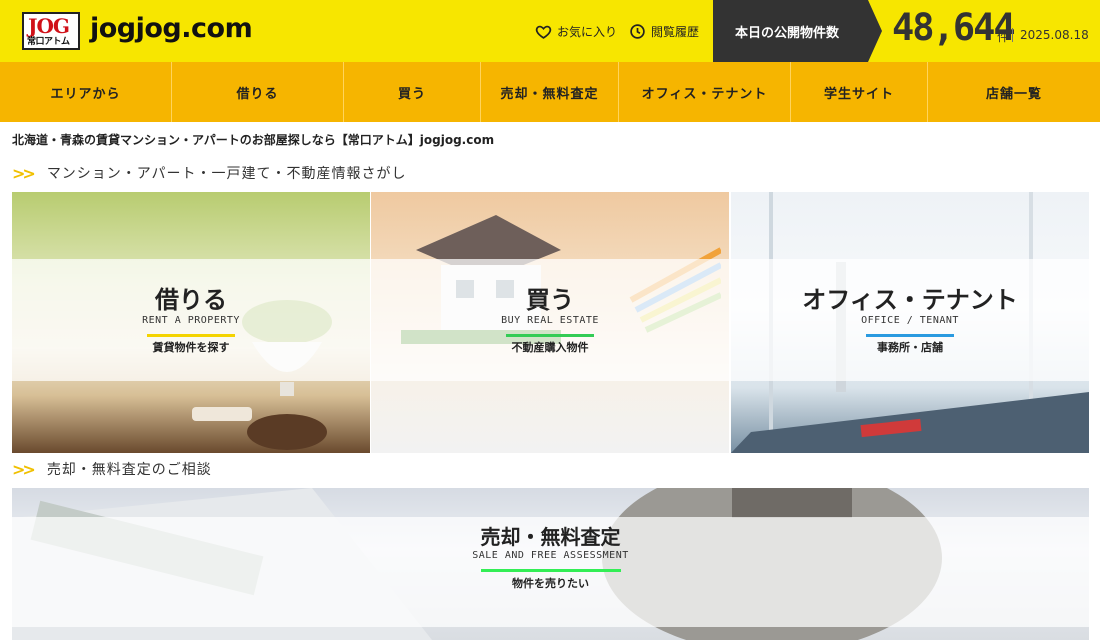 This screenshot has width=1100, height=640. I want to click on panel-subtitle: SALE AND FREE ASSESSMENT, so click(550, 555).